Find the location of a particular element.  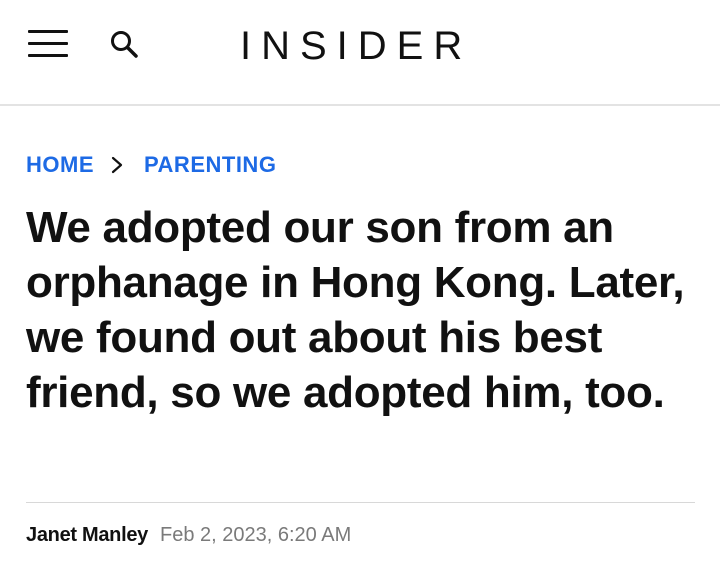

search-icon is located at coordinates (124, 44).